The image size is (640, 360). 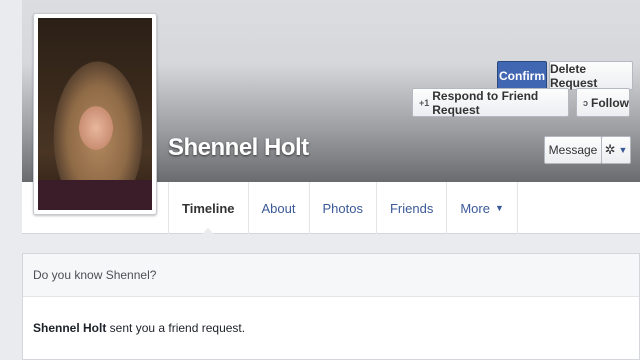 What do you see at coordinates (69, 328) in the screenshot?
I see `friend-request-sender: Shennel Holt` at bounding box center [69, 328].